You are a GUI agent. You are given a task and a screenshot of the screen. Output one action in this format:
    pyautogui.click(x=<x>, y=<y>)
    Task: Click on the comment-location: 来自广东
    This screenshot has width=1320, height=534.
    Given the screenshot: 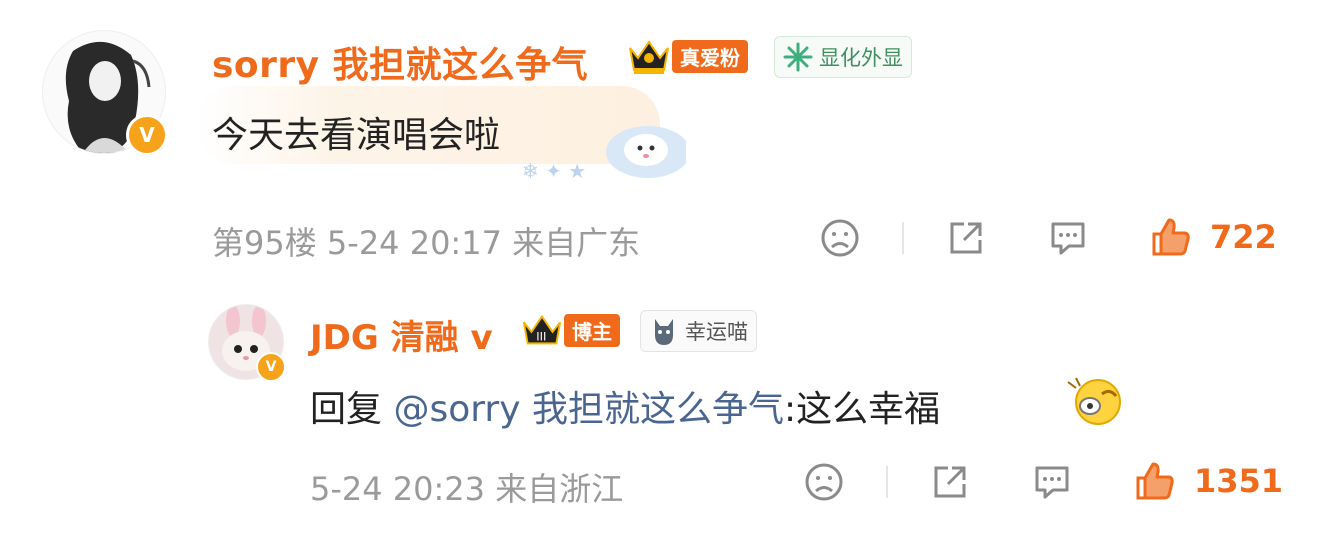 What is the action you would take?
    pyautogui.click(x=576, y=243)
    